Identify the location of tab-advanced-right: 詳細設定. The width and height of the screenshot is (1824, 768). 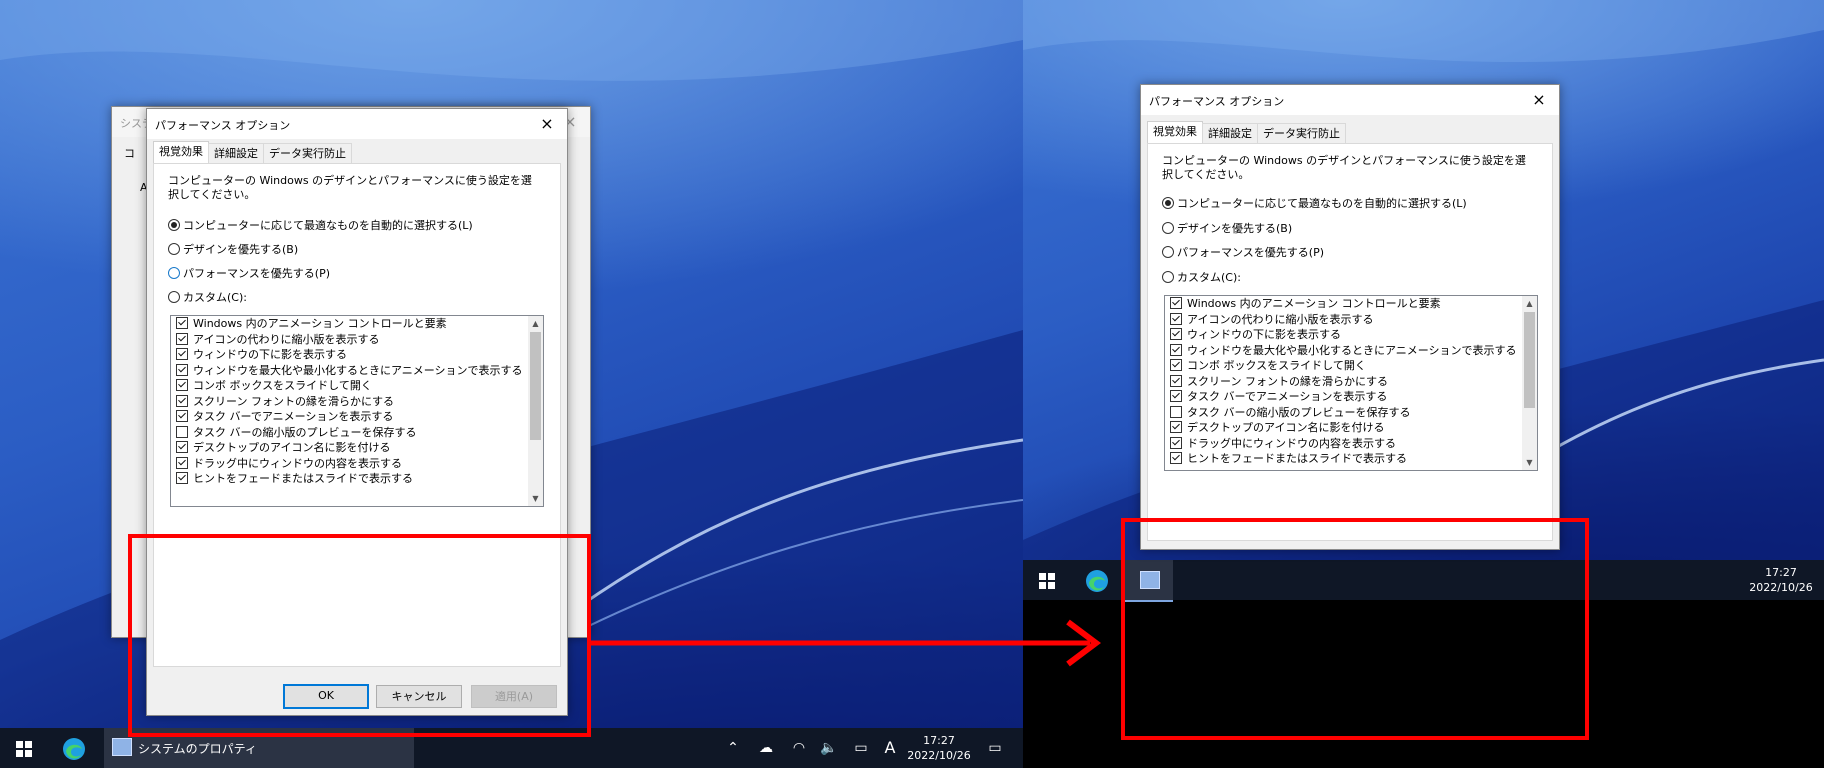
(1230, 133).